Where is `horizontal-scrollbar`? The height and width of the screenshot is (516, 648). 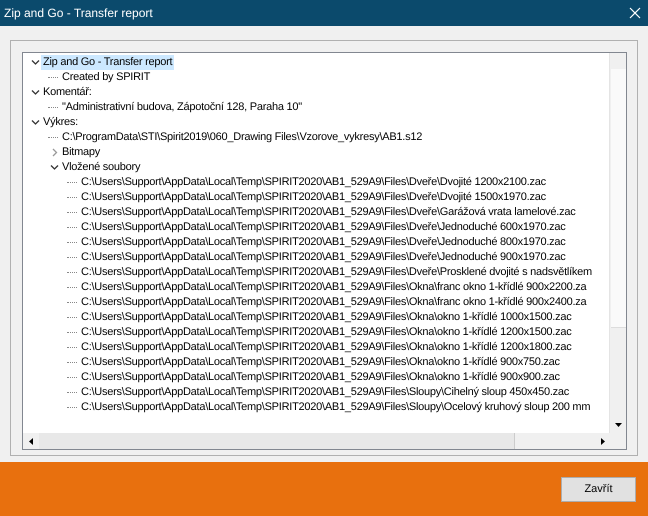 horizontal-scrollbar is located at coordinates (317, 441).